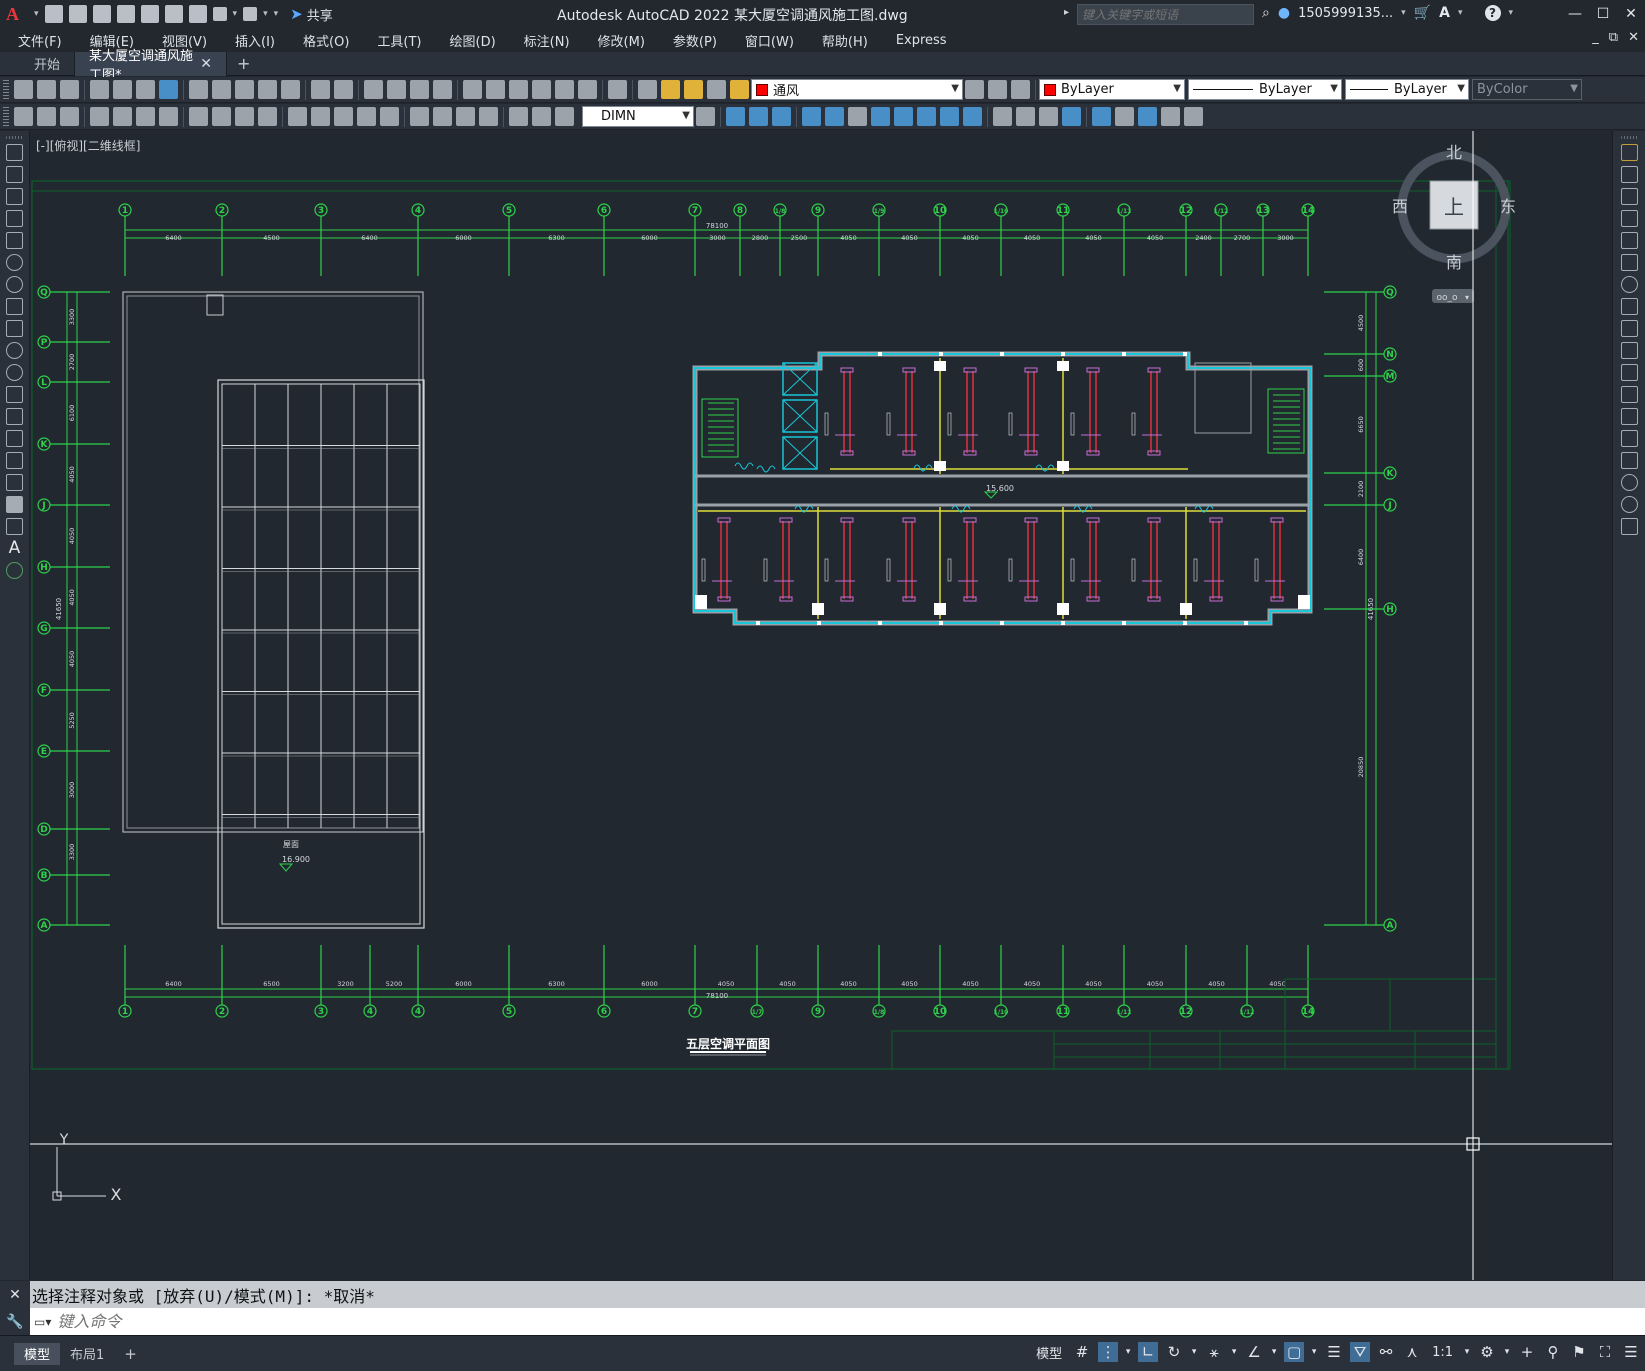 This screenshot has height=1371, width=1645. Describe the element at coordinates (42, 1322) in the screenshot. I see `command-recent-icon: ▭▾` at that location.